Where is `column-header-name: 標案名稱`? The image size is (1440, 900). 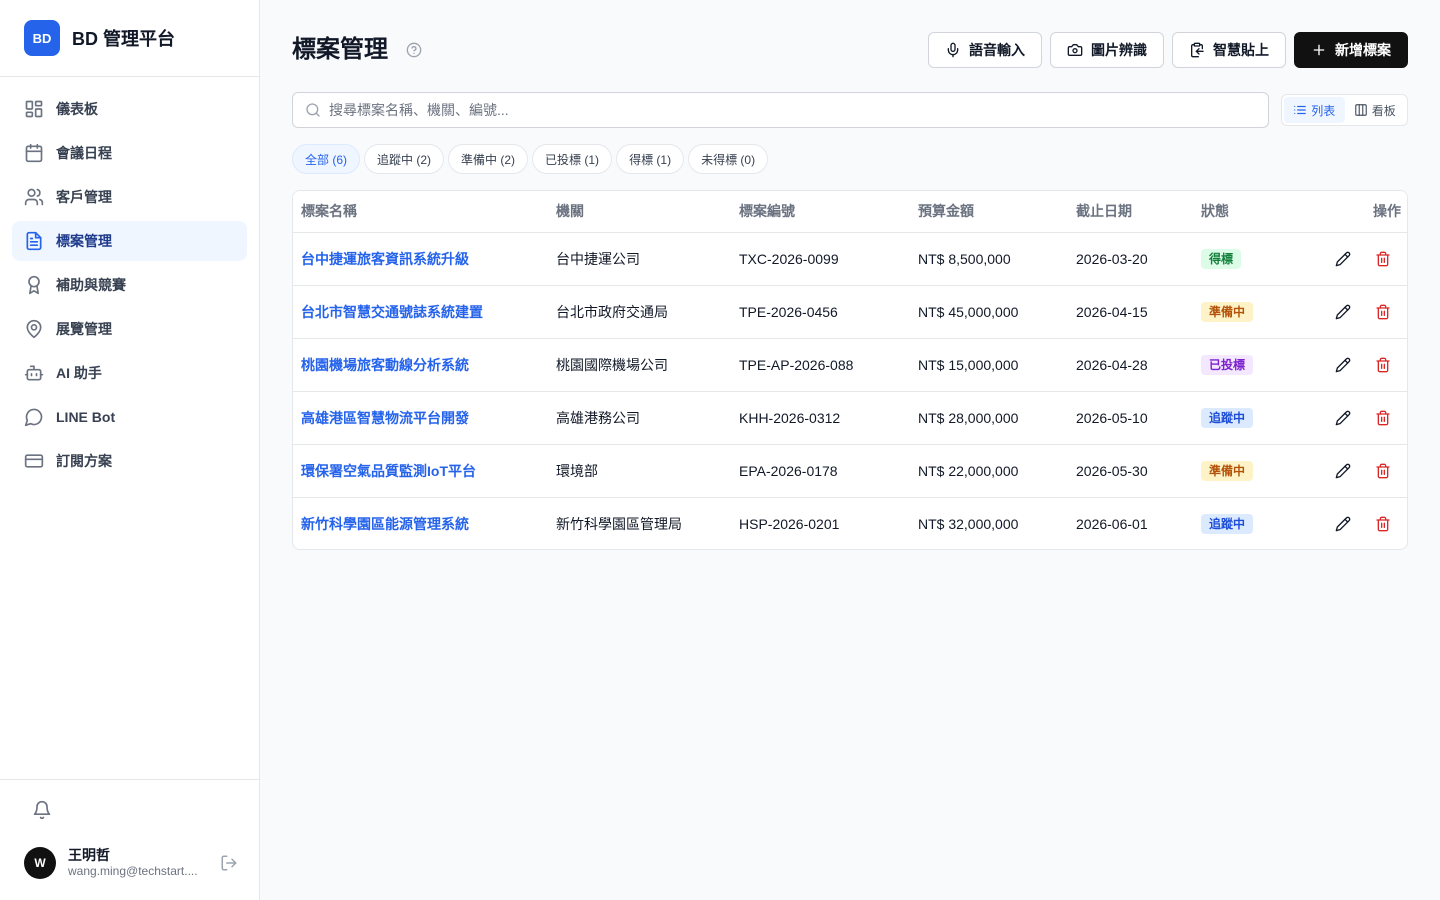
column-header-name: 標案名稱 is located at coordinates (420, 212).